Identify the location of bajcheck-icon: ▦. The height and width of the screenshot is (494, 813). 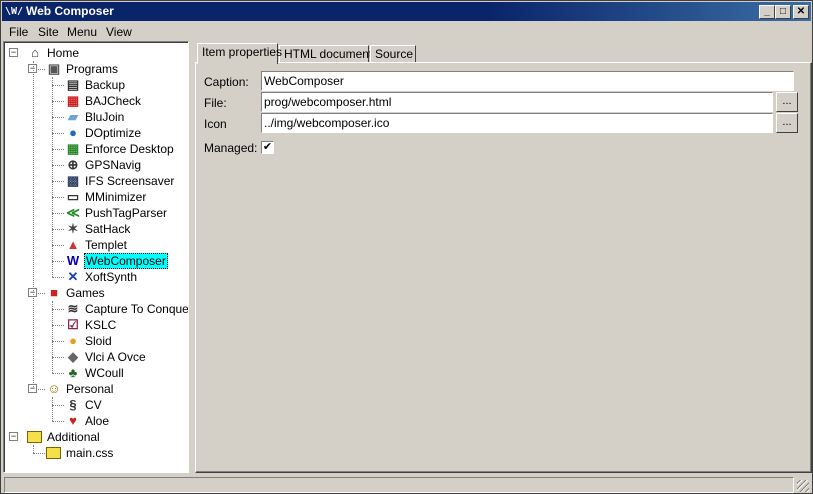
(73, 100).